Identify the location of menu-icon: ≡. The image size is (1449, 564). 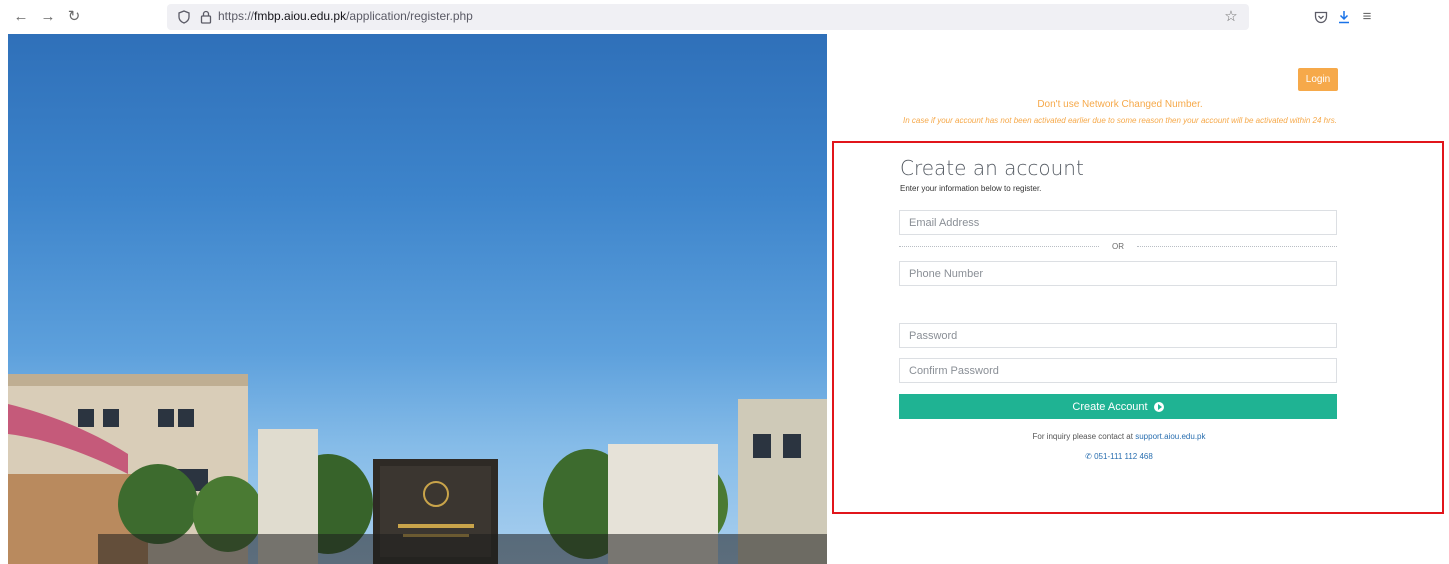
(1367, 17).